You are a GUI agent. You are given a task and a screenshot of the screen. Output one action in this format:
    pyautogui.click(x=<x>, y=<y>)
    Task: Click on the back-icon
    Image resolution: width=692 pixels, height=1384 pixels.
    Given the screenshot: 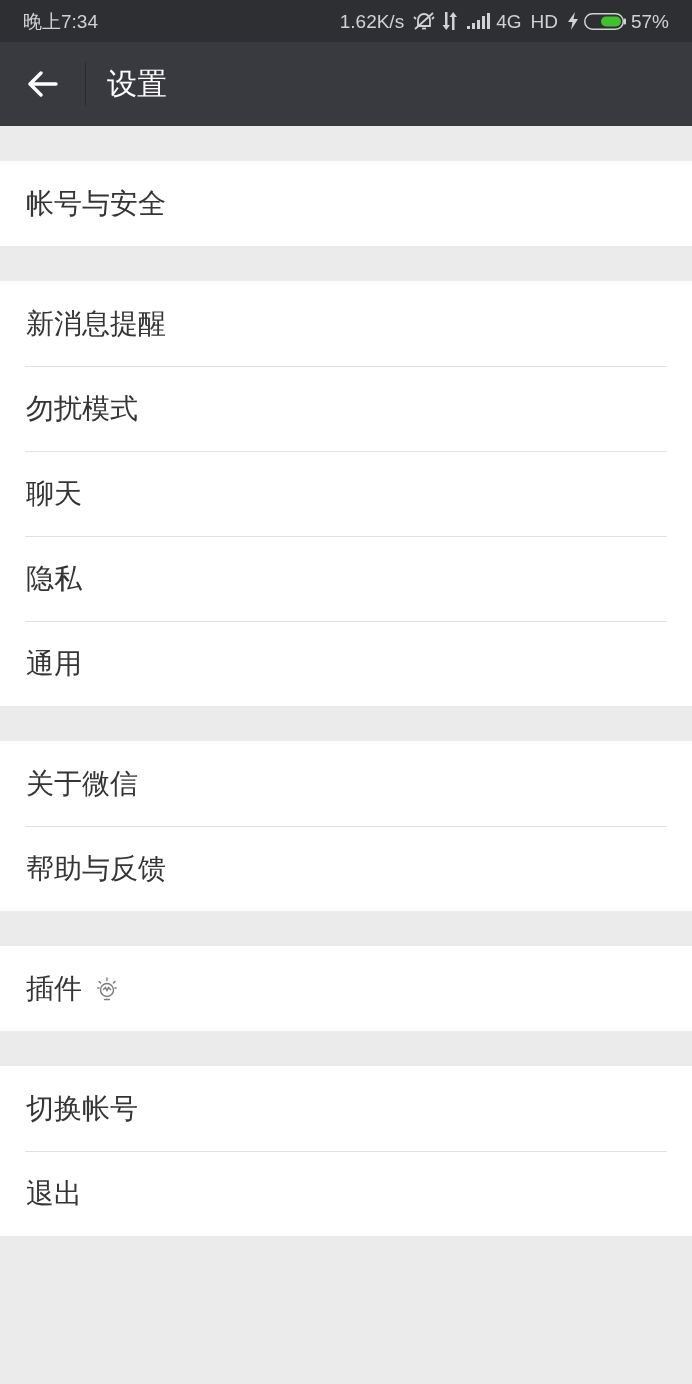 What is the action you would take?
    pyautogui.click(x=43, y=84)
    